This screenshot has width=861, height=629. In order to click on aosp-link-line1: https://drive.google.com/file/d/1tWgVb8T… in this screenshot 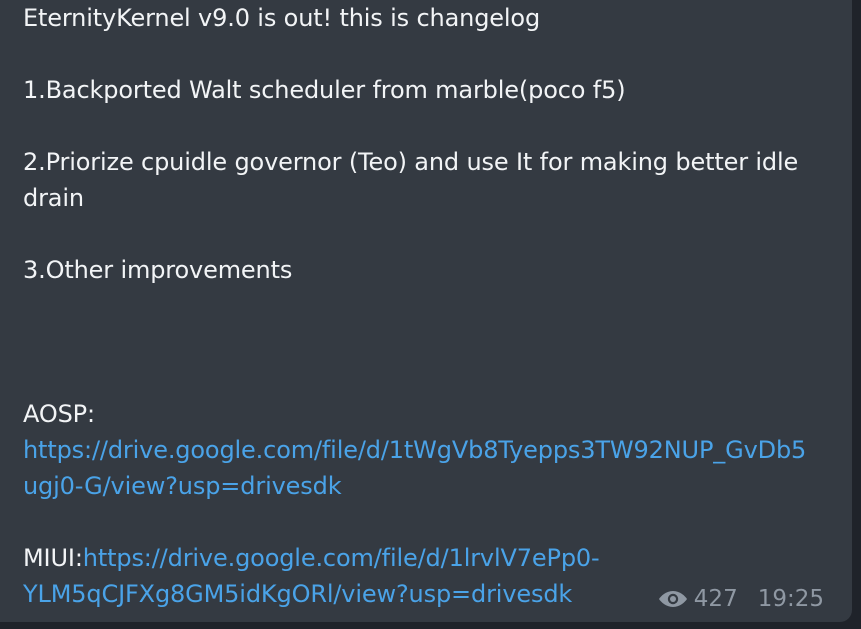, I will do `click(414, 450)`.